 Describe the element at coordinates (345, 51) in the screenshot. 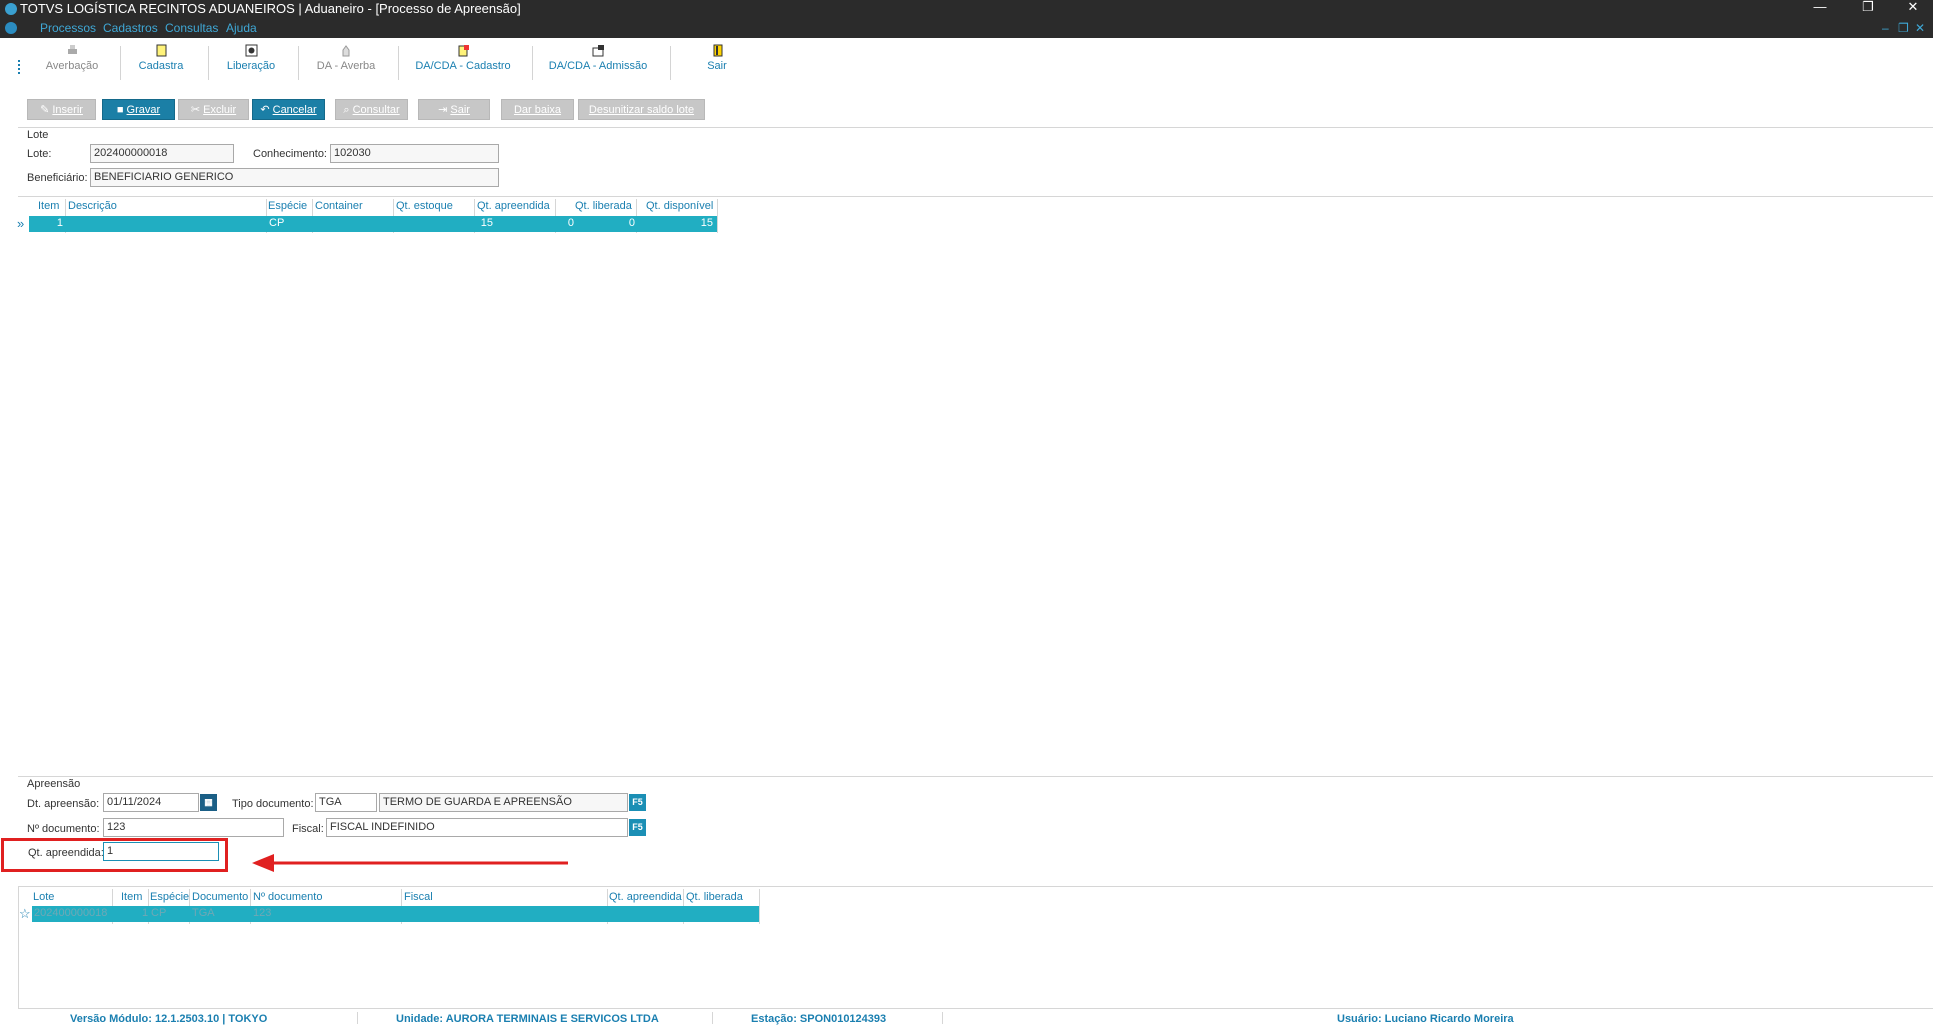

I see `hand-icon` at that location.